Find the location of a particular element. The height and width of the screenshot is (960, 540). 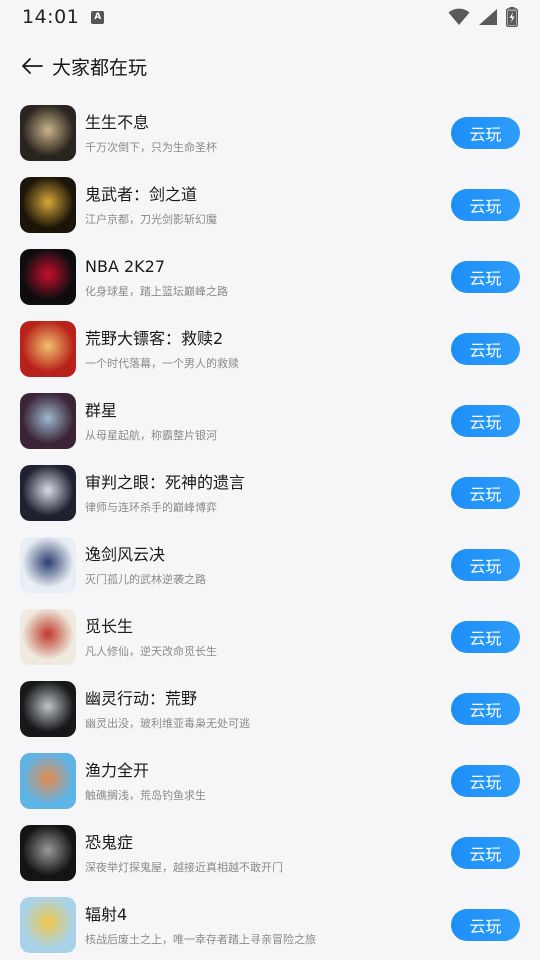

game-description: 灭门孤儿的武林逆袭之路 is located at coordinates (145, 579).